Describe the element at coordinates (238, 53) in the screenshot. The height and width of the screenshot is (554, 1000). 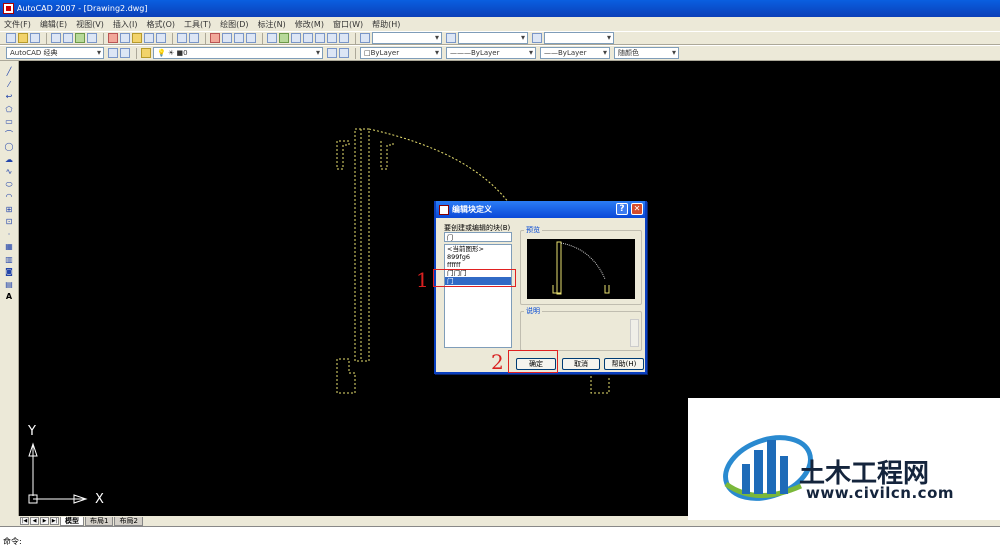
I see `layer-combo: 💡 ☀ ■ 0` at that location.